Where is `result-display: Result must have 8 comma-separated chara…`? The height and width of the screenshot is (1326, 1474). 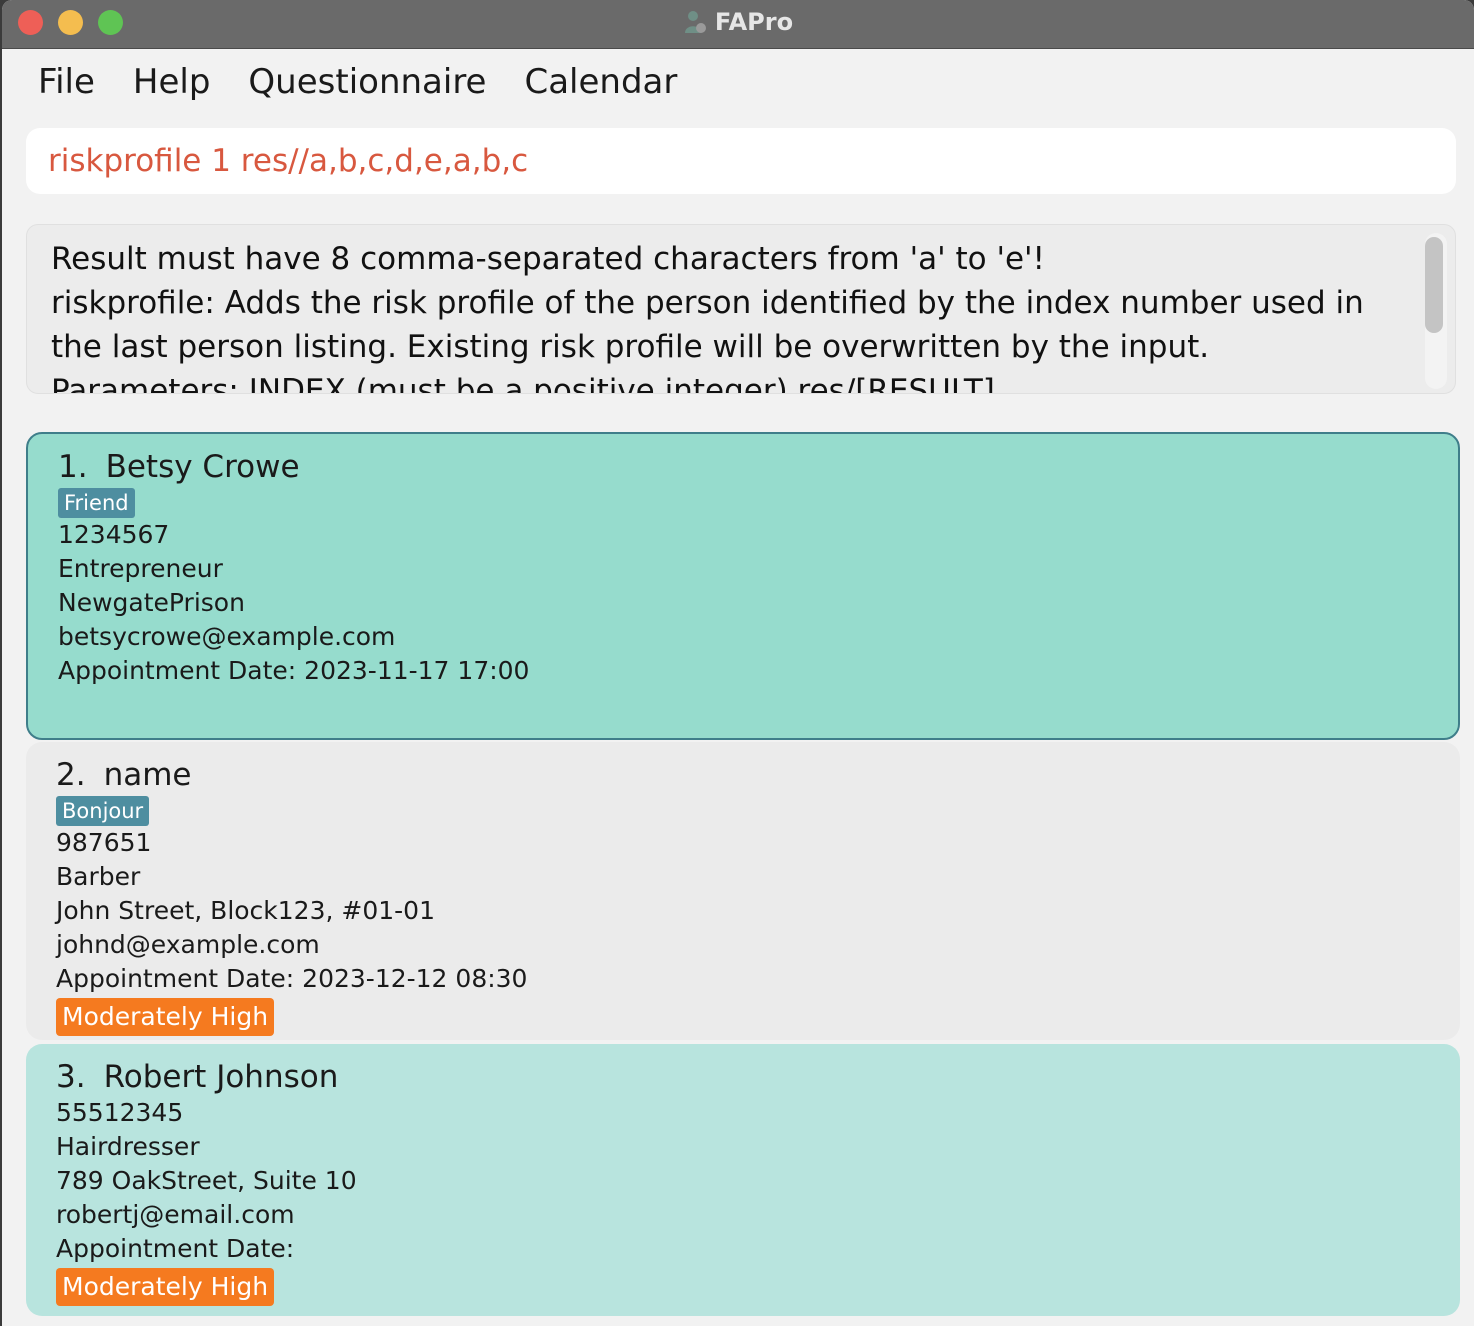 result-display: Result must have 8 comma-separated chara… is located at coordinates (741, 309).